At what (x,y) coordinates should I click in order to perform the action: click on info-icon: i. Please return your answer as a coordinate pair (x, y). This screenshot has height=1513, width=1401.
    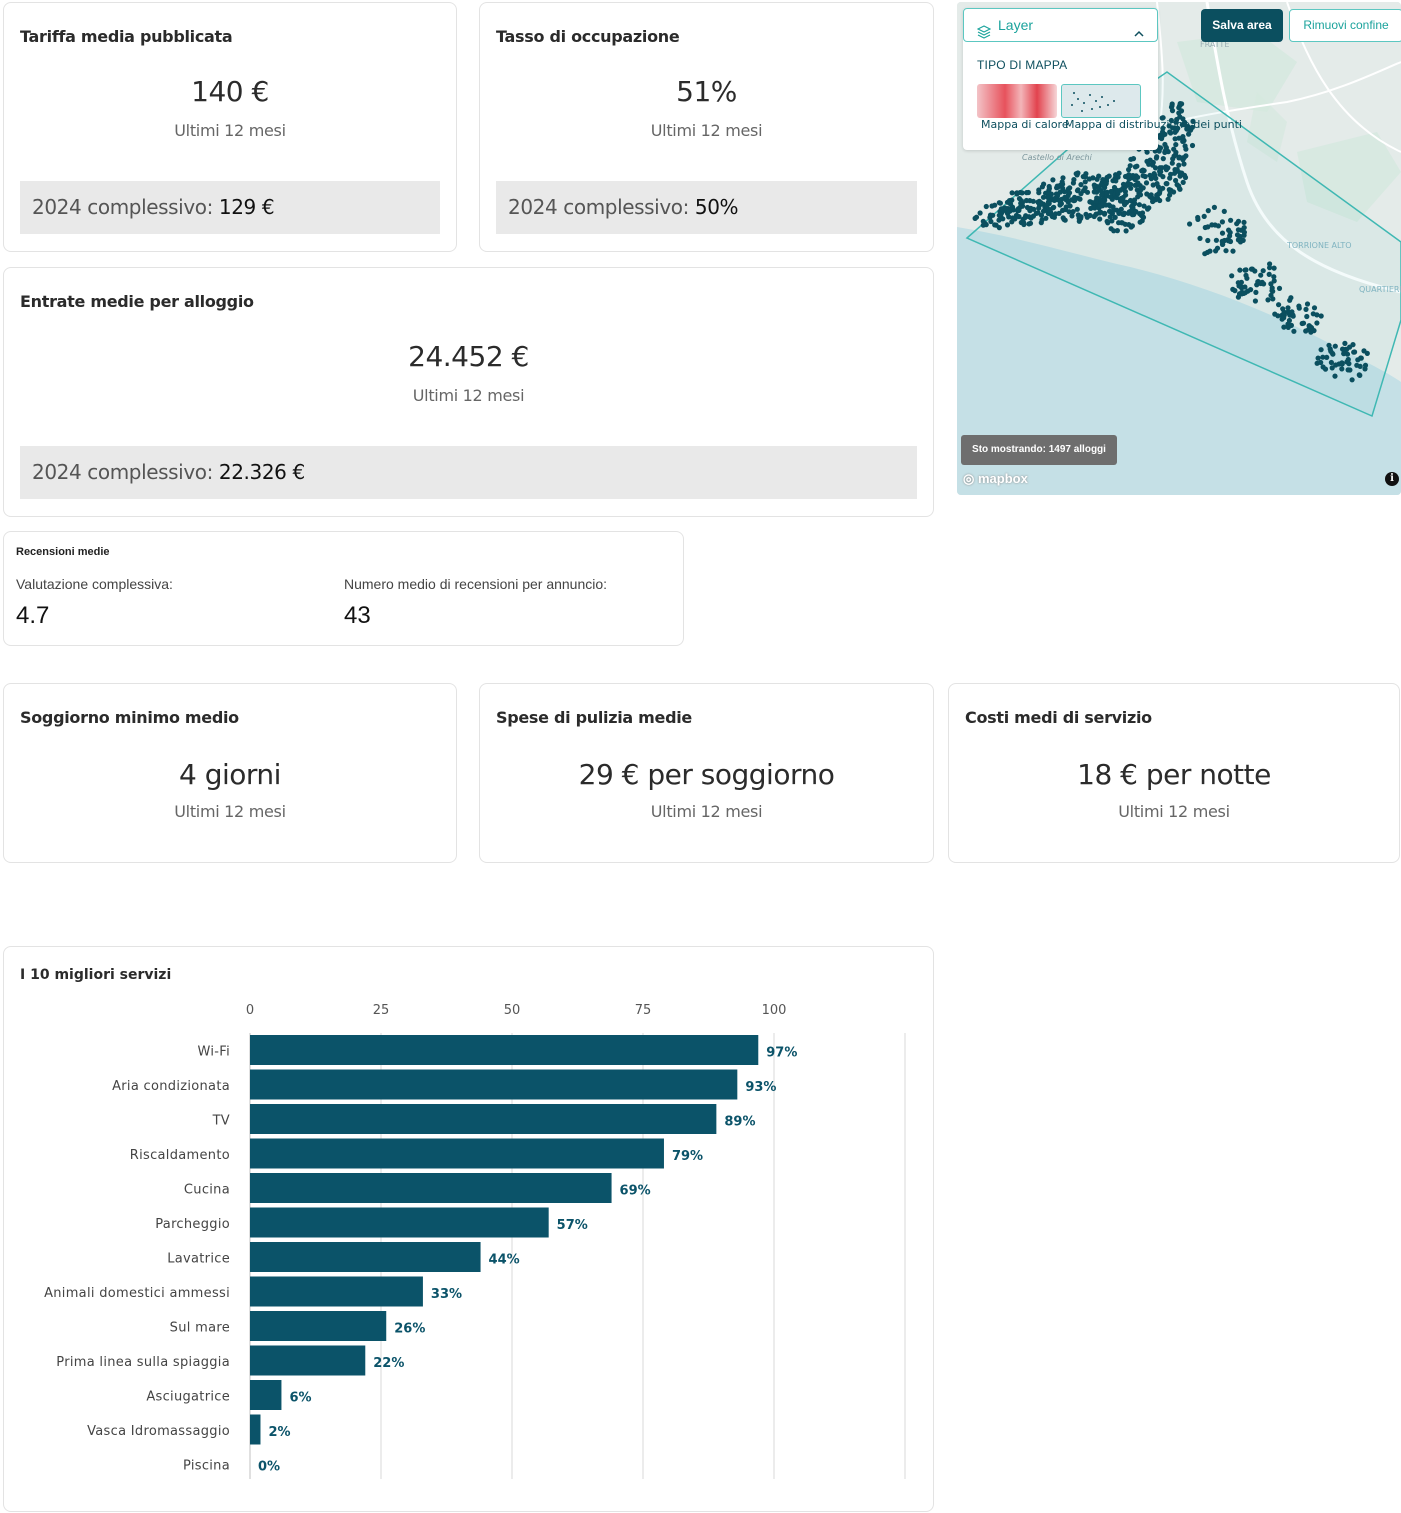
    Looking at the image, I should click on (1392, 479).